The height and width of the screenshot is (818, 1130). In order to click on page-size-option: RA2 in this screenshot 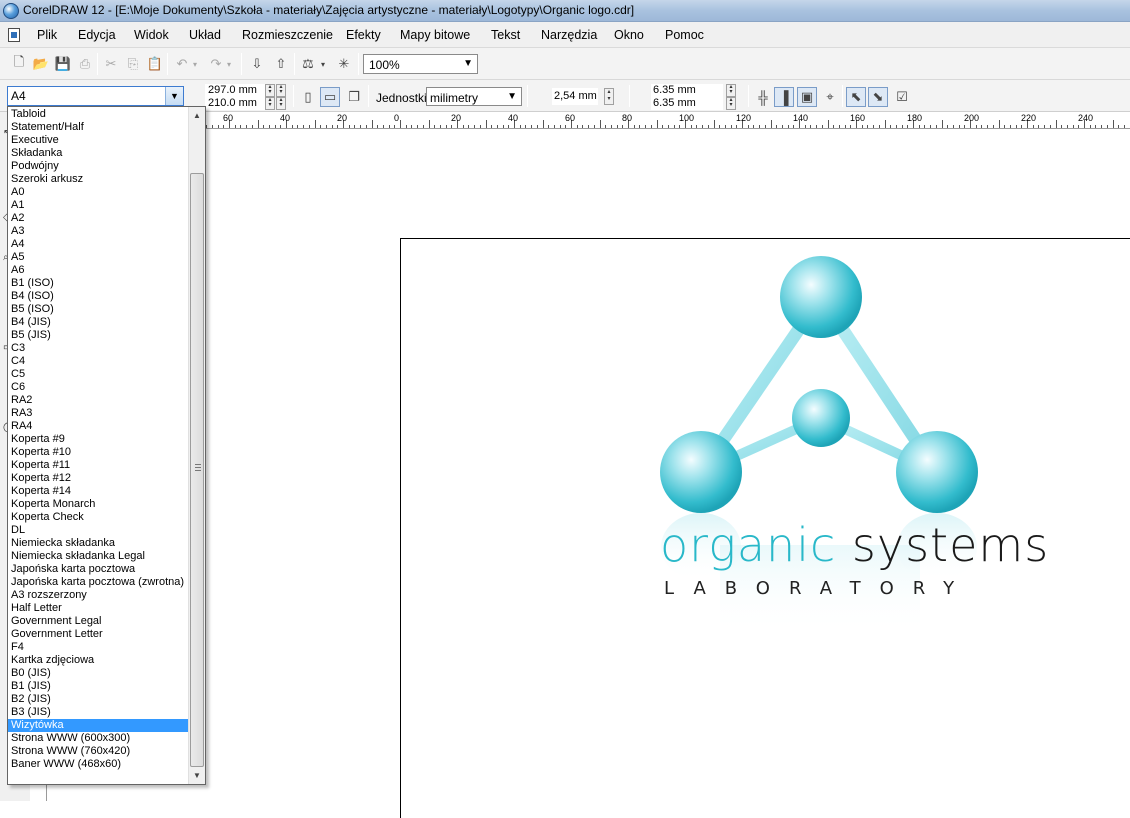, I will do `click(98, 400)`.